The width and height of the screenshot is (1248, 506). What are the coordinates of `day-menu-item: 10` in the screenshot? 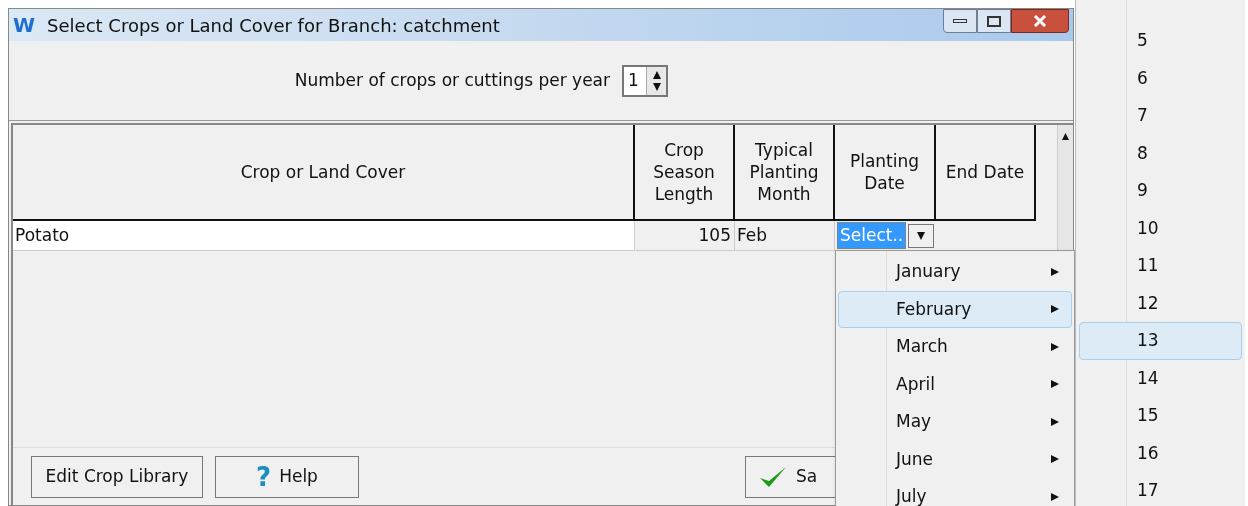 It's located at (1160, 228).